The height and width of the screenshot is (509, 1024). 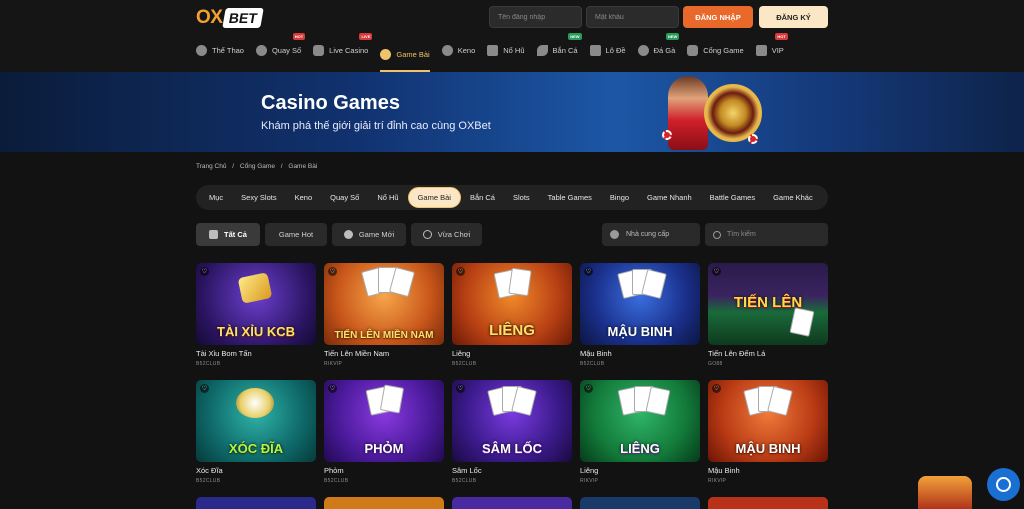 What do you see at coordinates (228, 50) in the screenshot?
I see `nav-label: Thể Thao` at bounding box center [228, 50].